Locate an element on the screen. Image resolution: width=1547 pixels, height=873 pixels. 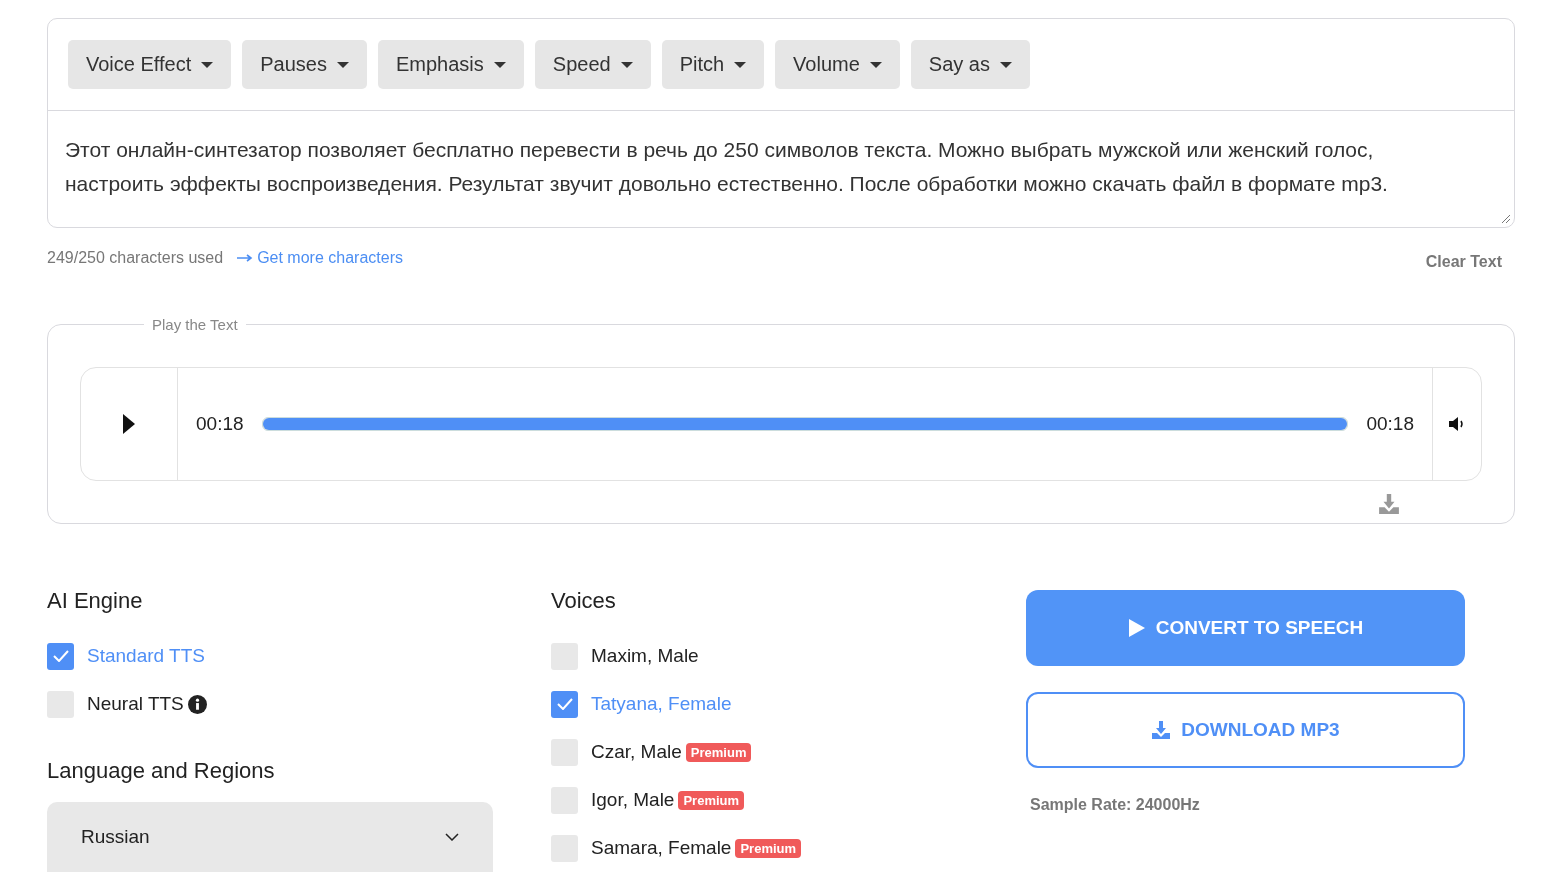
clear-text-button: Clear Text is located at coordinates (1463, 262).